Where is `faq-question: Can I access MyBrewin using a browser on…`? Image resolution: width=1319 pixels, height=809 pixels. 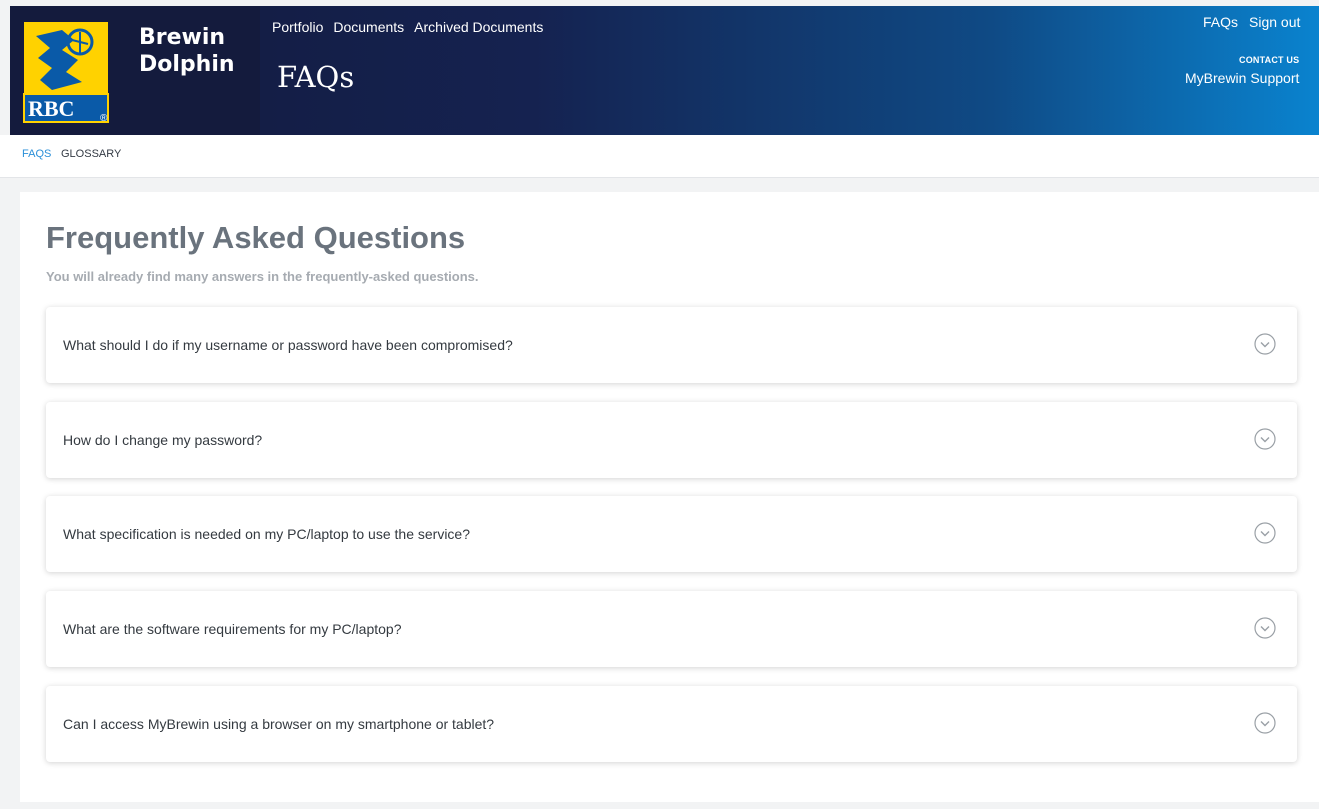 faq-question: Can I access MyBrewin using a browser on… is located at coordinates (279, 724).